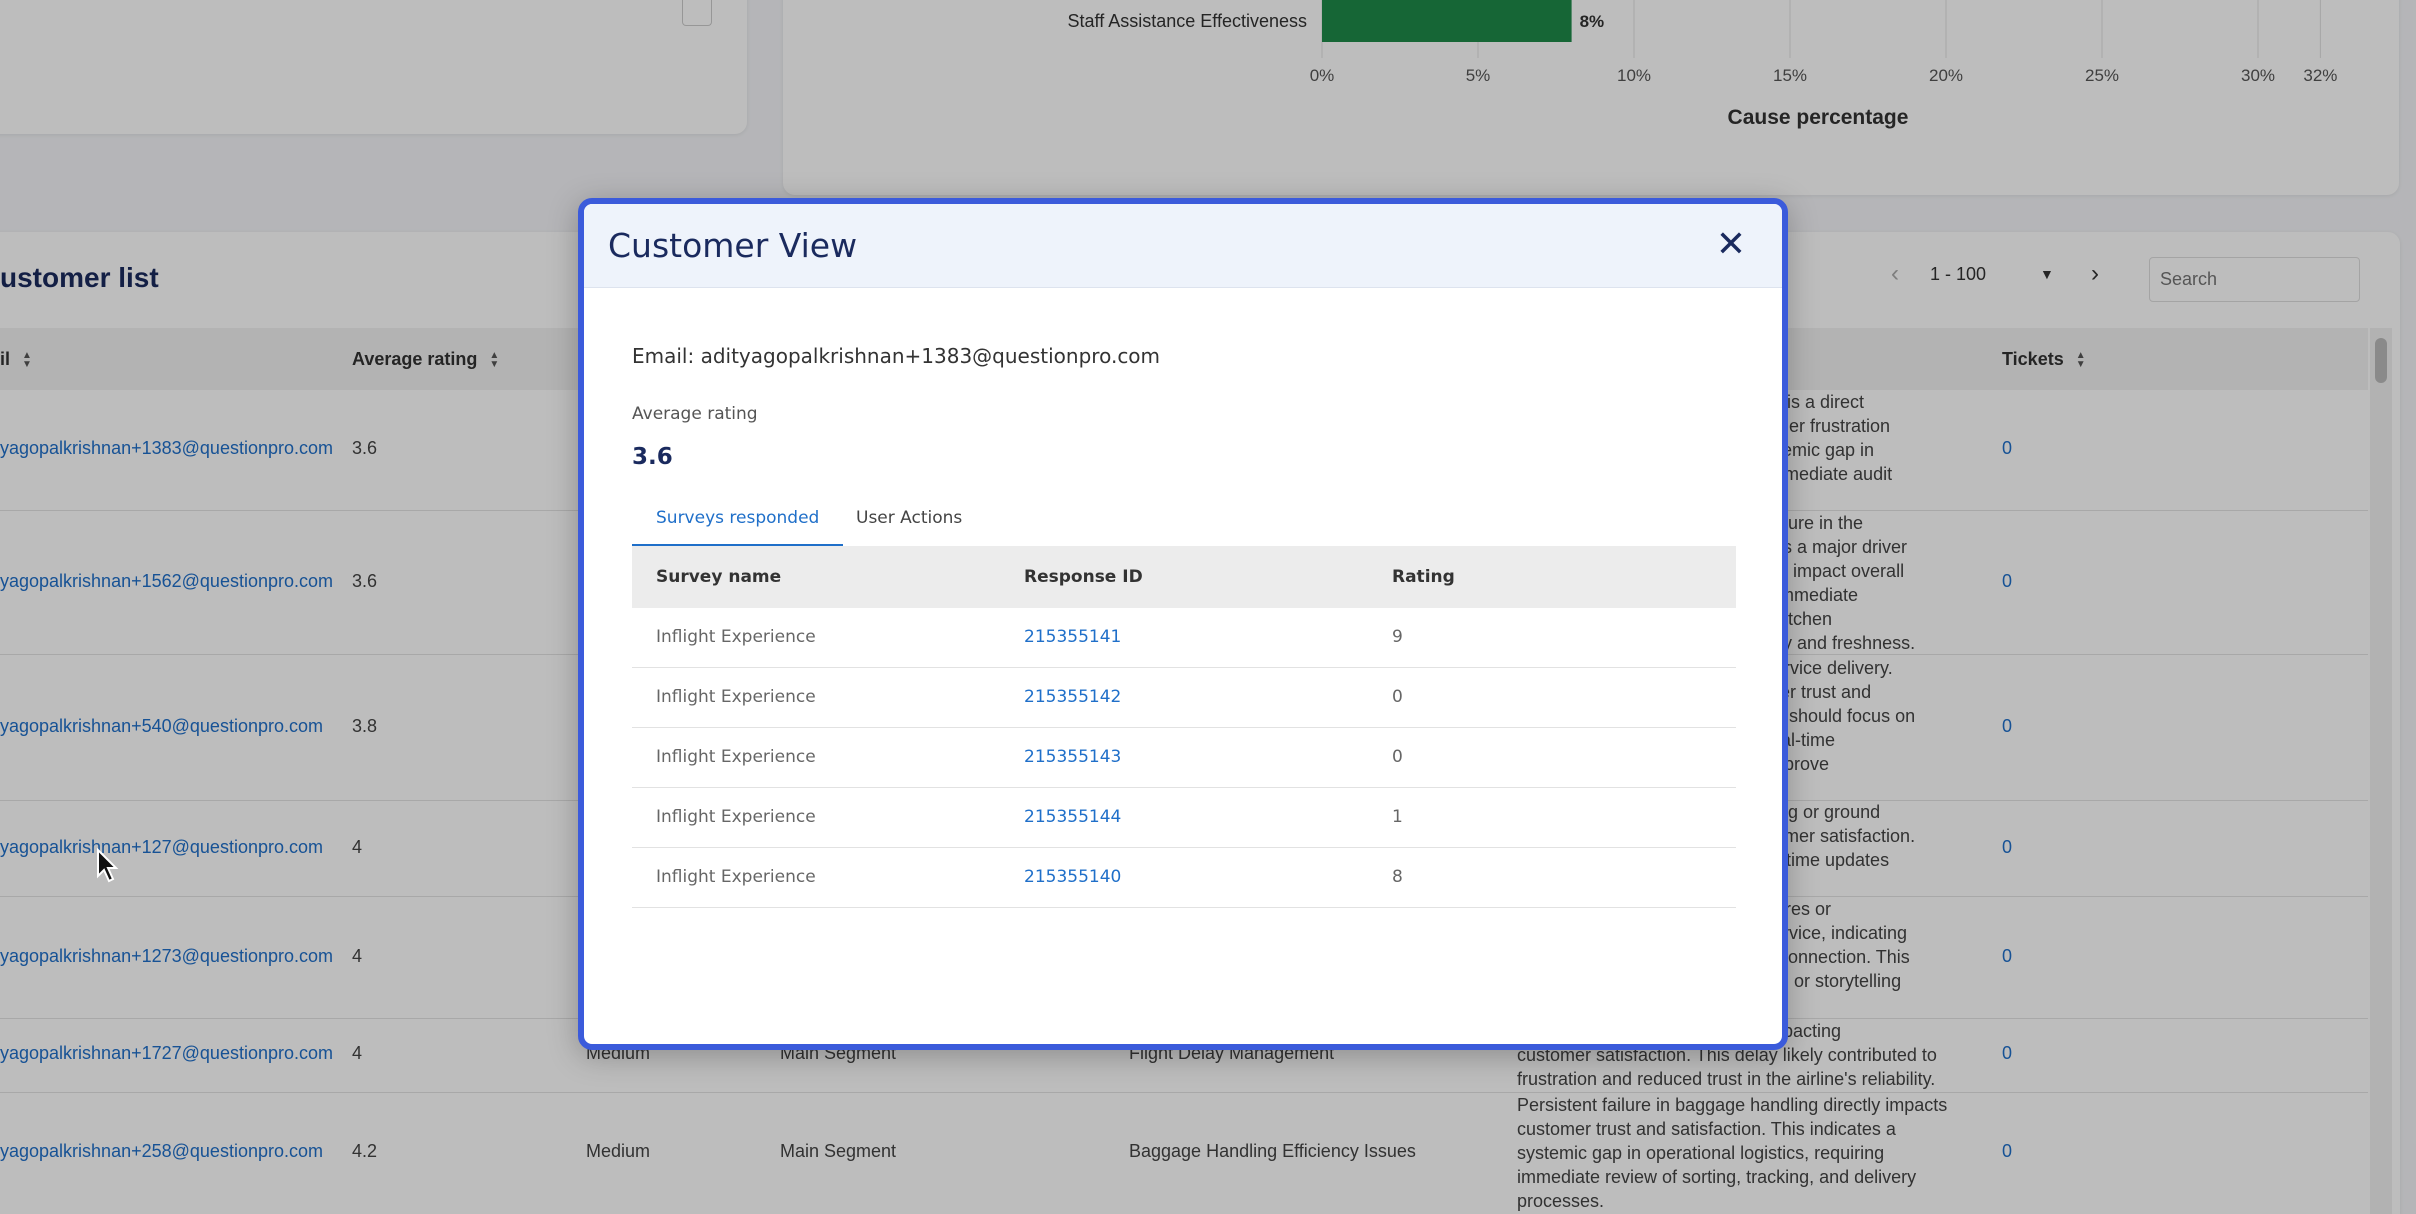 The width and height of the screenshot is (2416, 1214). Describe the element at coordinates (1184, 758) in the screenshot. I see `table-row: Inflight Experience 215355143 0` at that location.